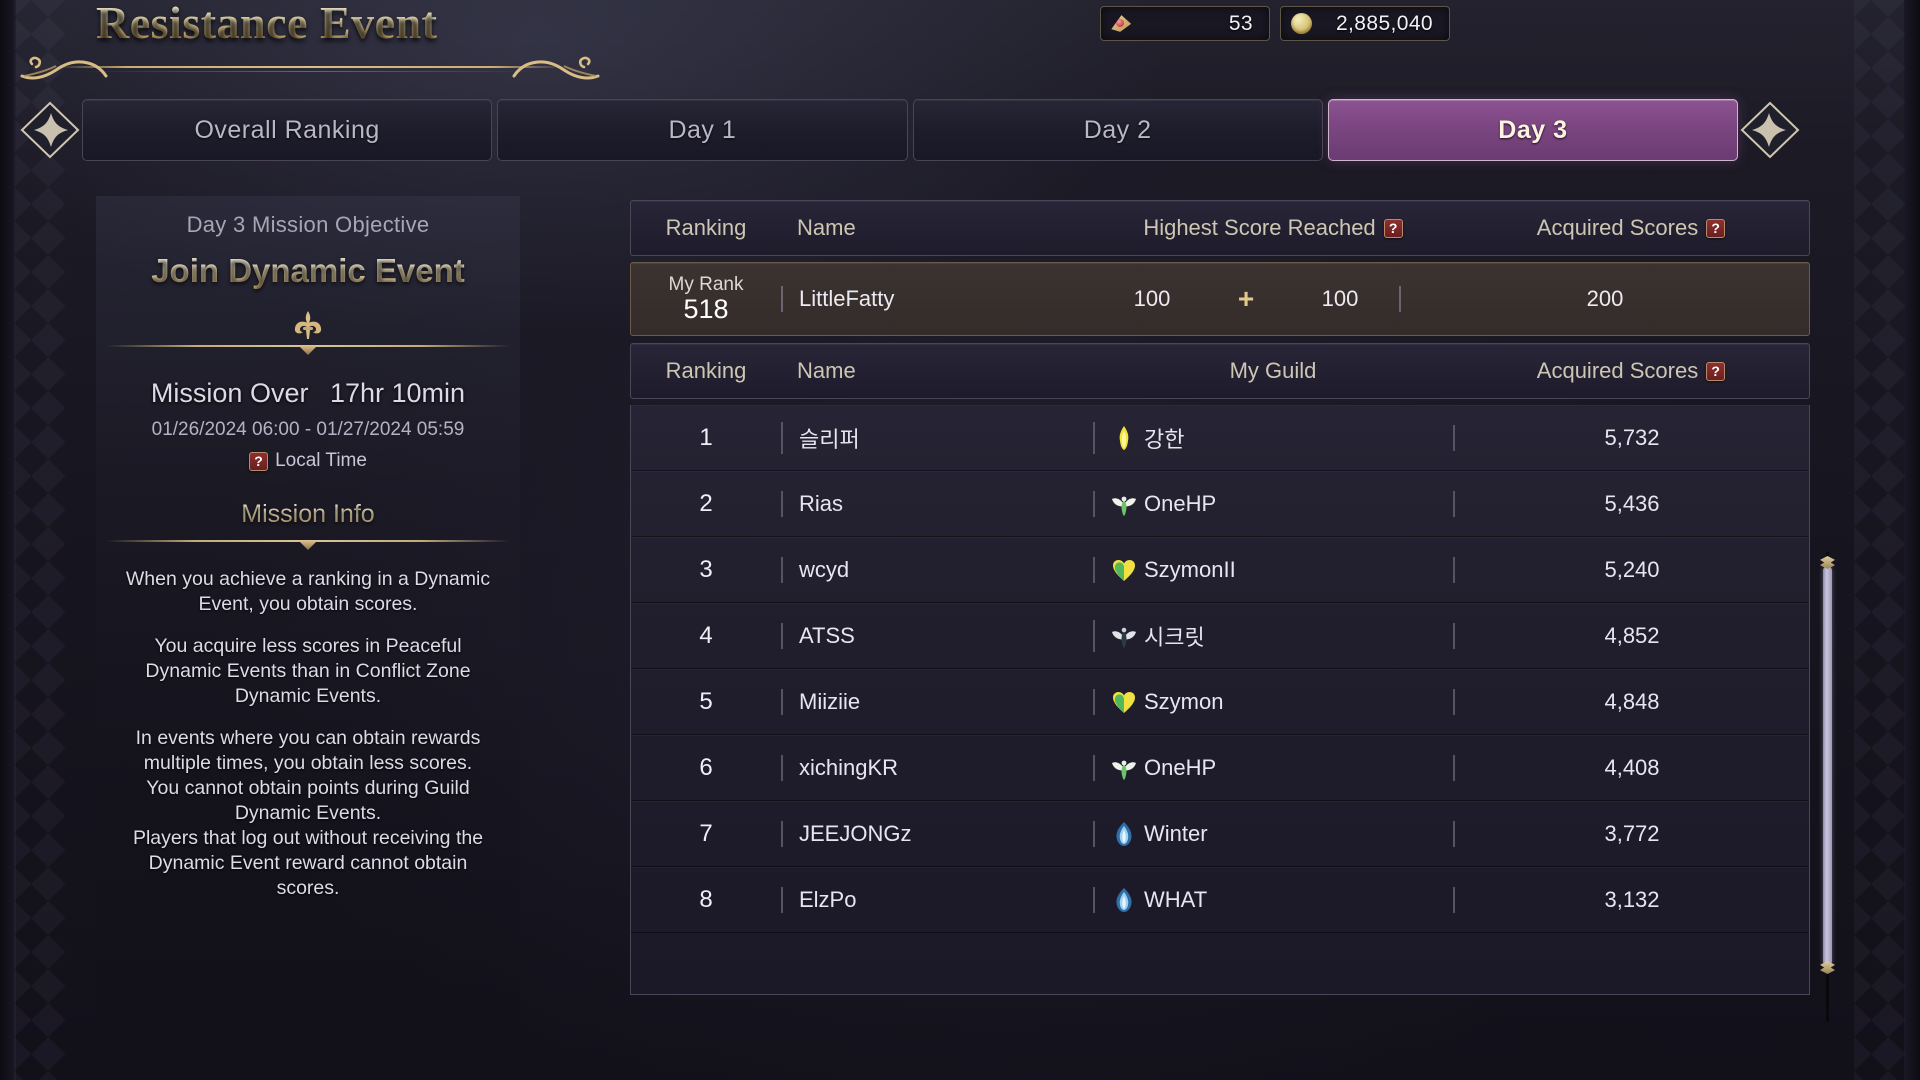  I want to click on row-player-name: wcyd, so click(937, 569).